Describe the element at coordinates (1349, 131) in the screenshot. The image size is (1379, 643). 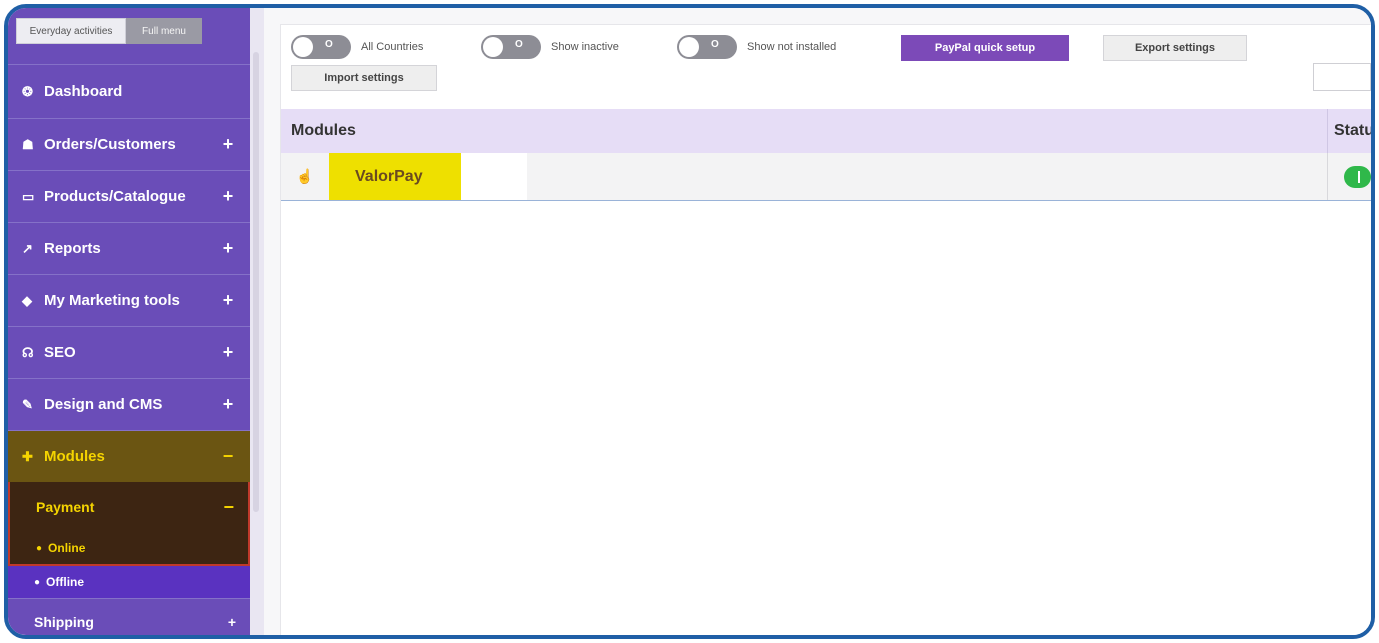
I see `column-header-status: Status` at that location.